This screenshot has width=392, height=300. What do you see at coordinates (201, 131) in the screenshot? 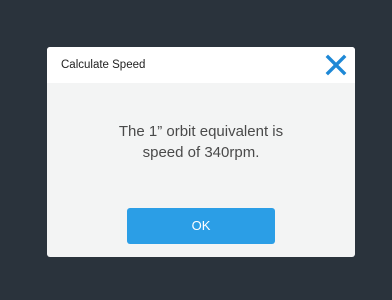
I see `message-line-1: The 1” orbit equivalent is` at bounding box center [201, 131].